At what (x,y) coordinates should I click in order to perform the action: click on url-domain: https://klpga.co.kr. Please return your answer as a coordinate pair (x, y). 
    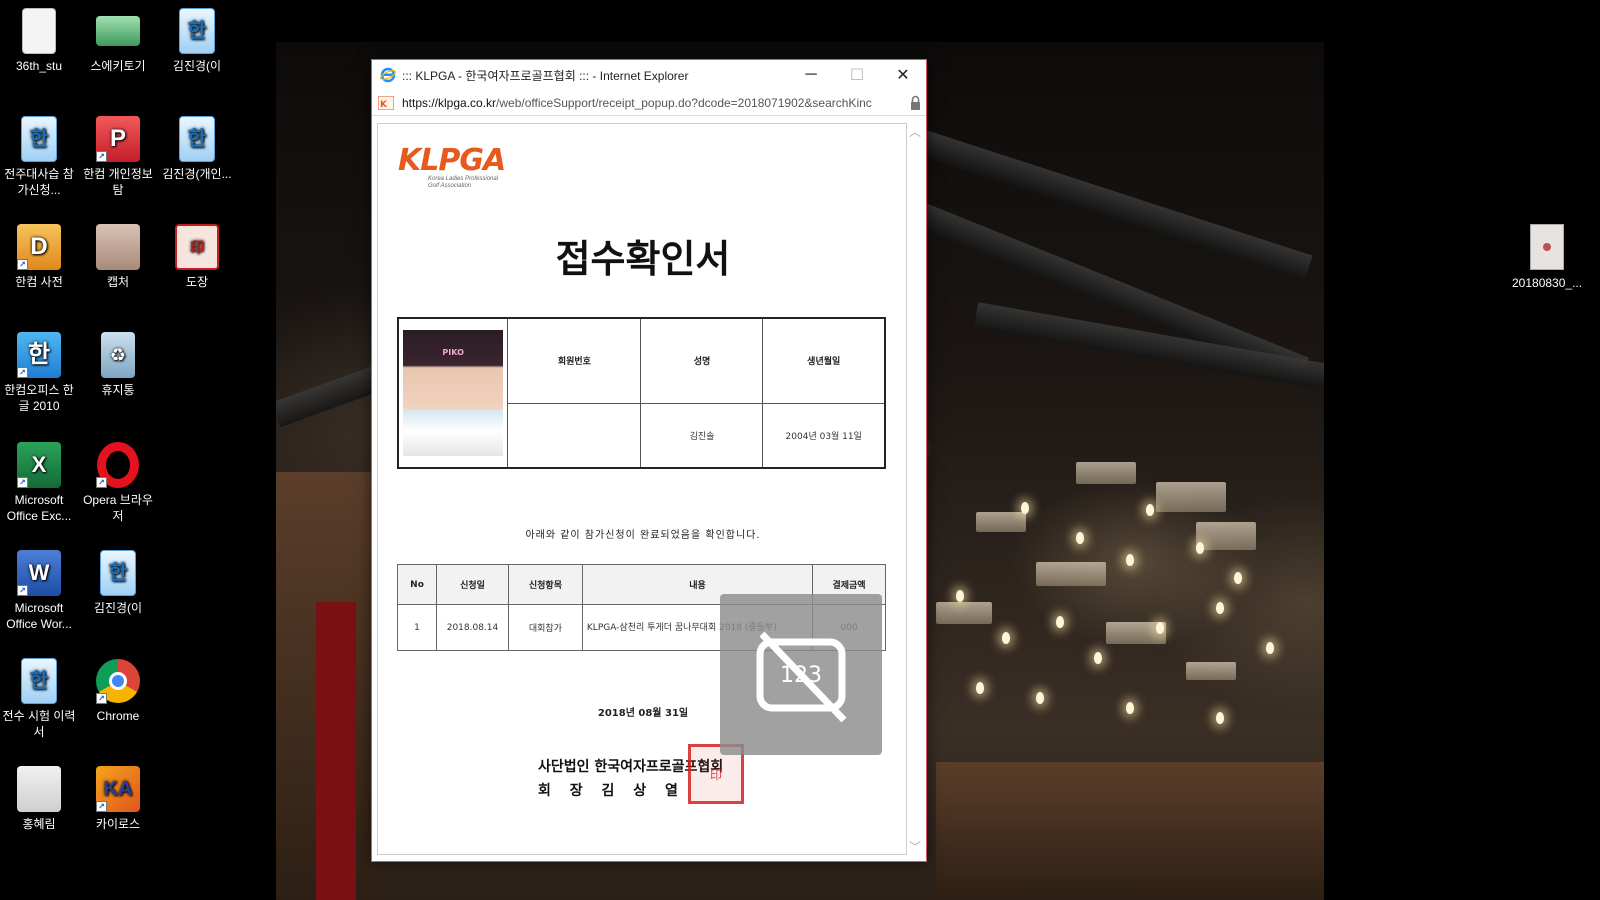
    Looking at the image, I should click on (449, 102).